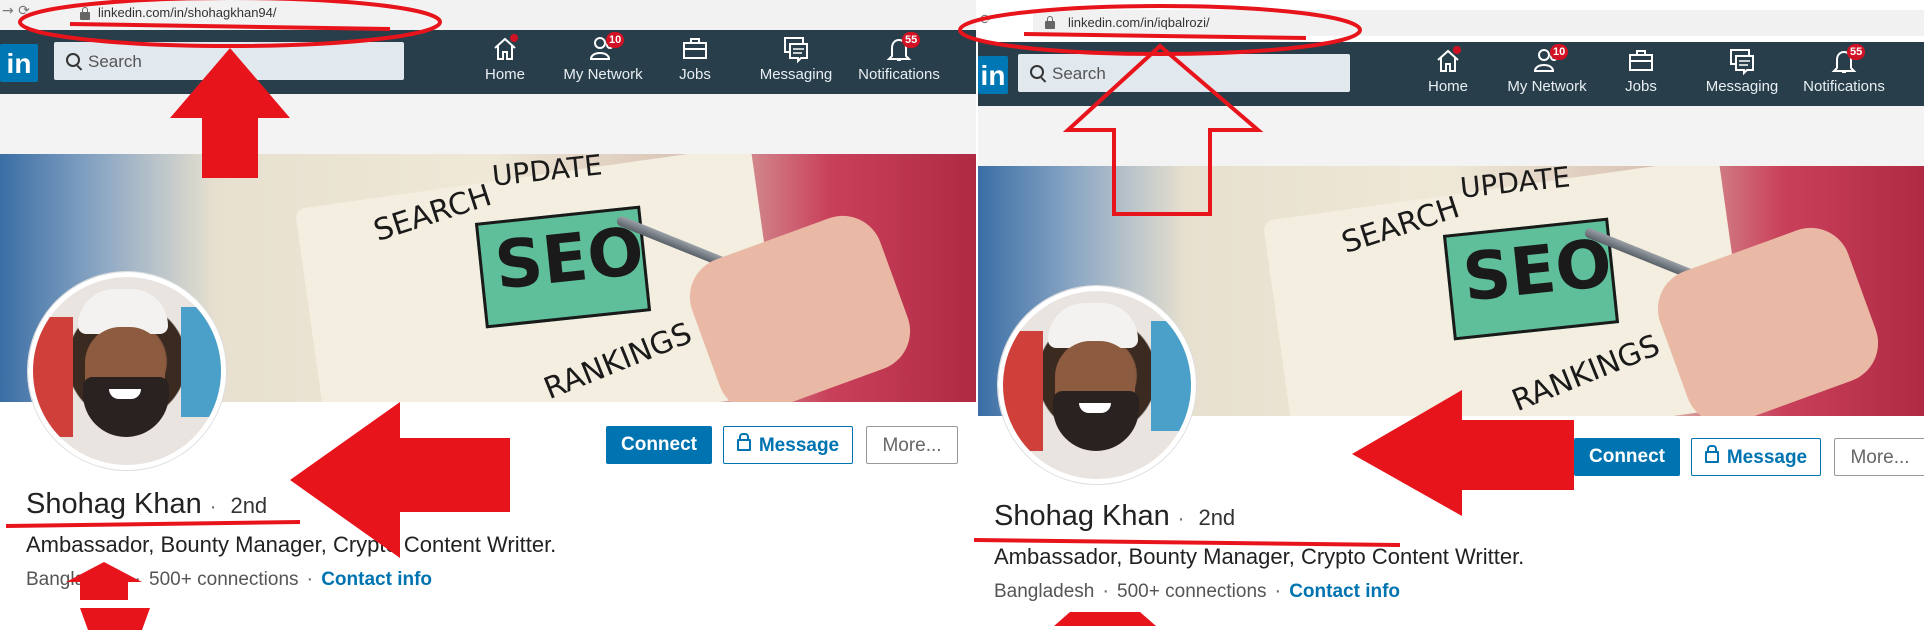  Describe the element at coordinates (1451, 21) in the screenshot. I see `browser-address-bar: ⟳ linkedin.com/in/iqbalrozi/` at that location.